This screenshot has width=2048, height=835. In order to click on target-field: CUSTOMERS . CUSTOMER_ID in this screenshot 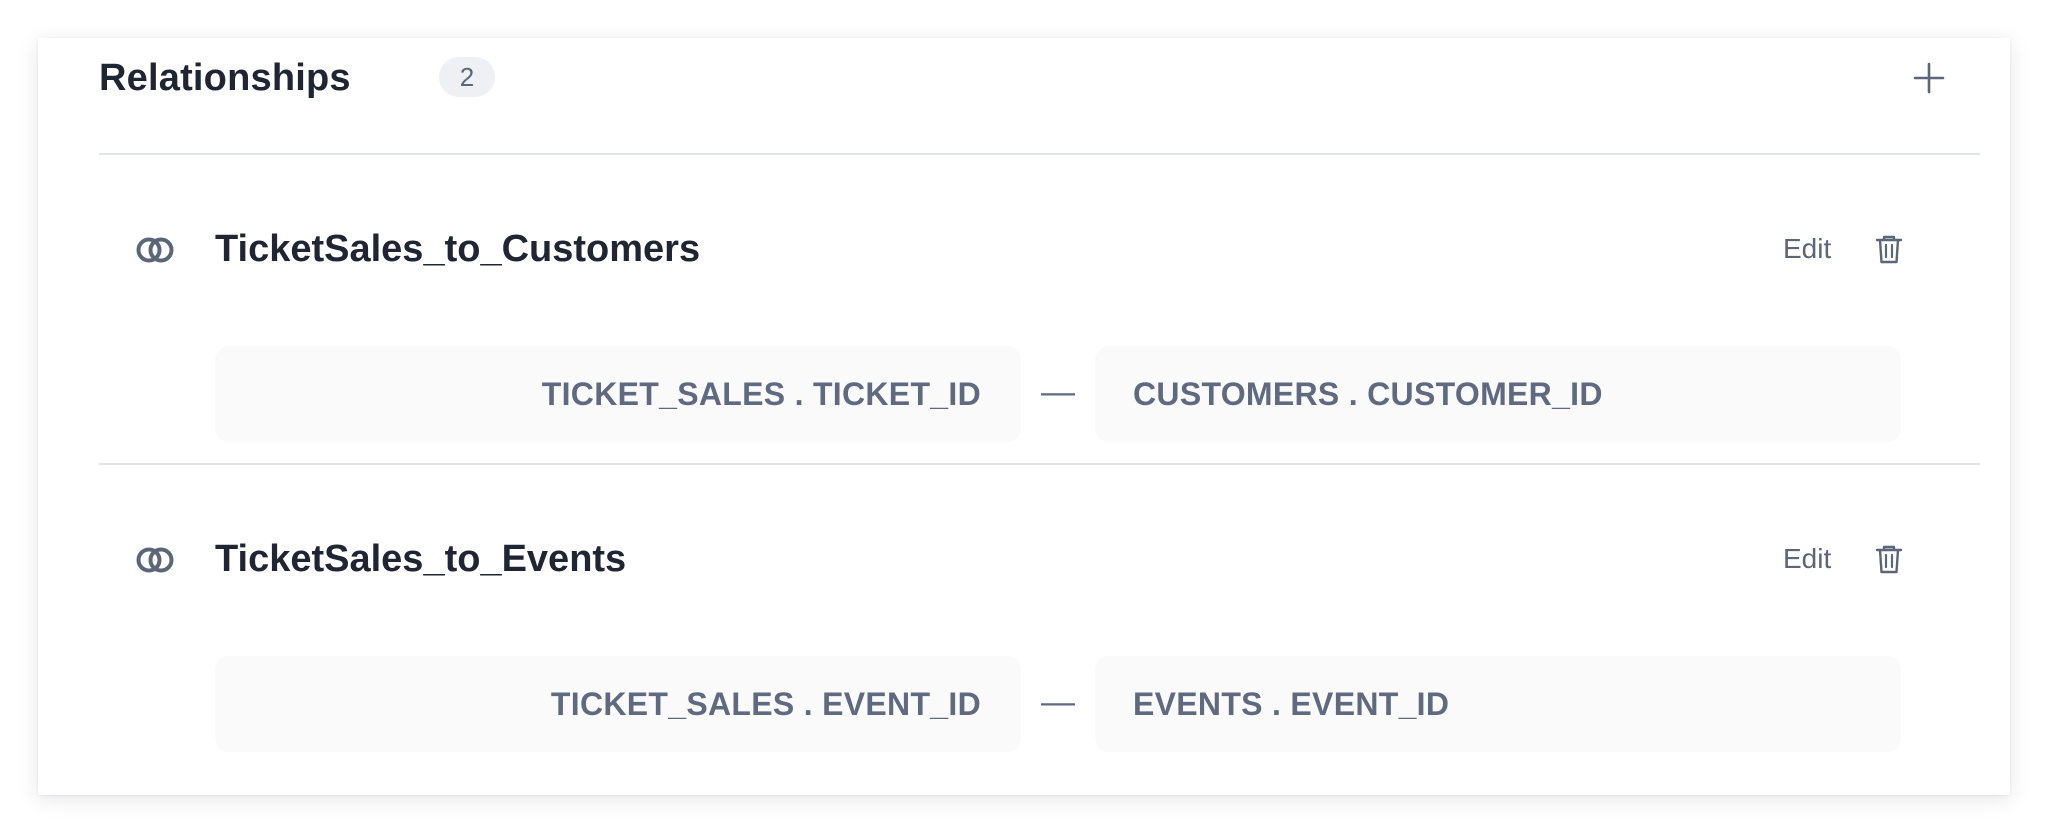, I will do `click(1498, 394)`.